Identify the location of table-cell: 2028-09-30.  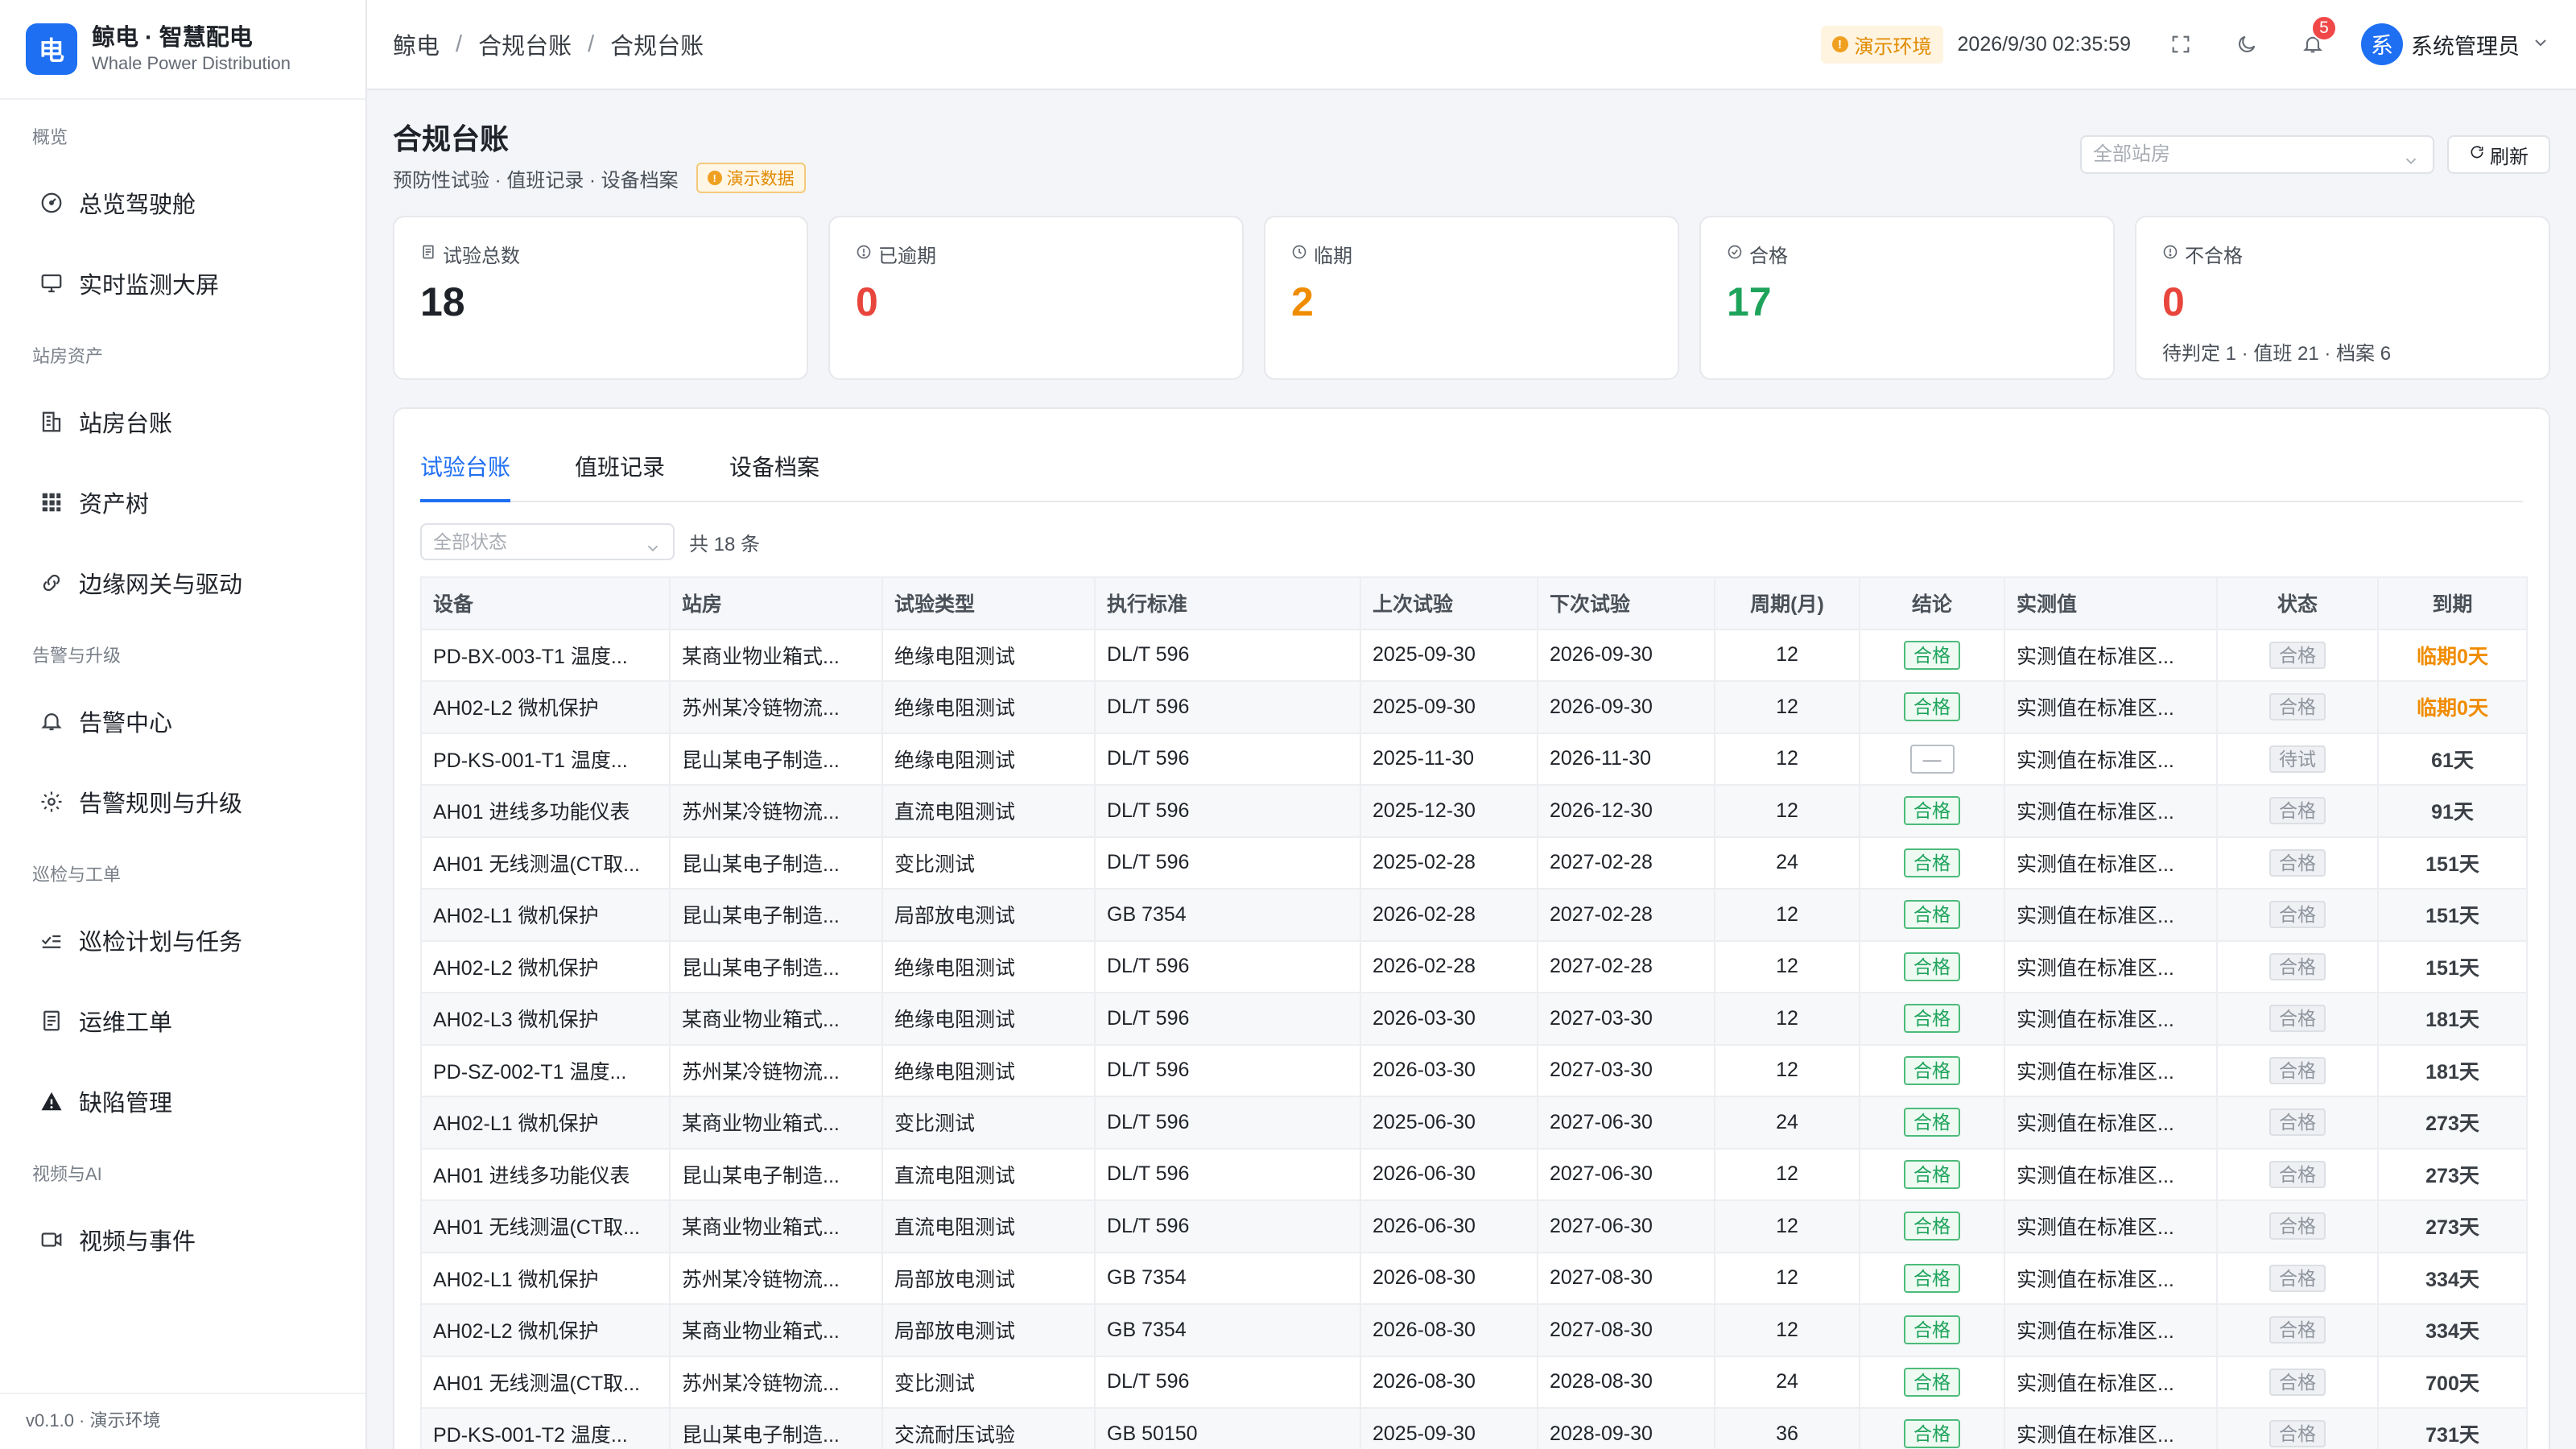
(1626, 1428).